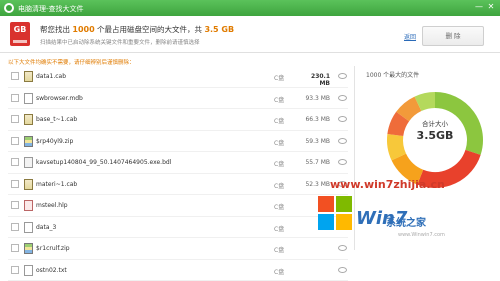 The image size is (500, 281). I want to click on file-row: materi~1.cab C盘 52.3 MB, so click(178, 185).